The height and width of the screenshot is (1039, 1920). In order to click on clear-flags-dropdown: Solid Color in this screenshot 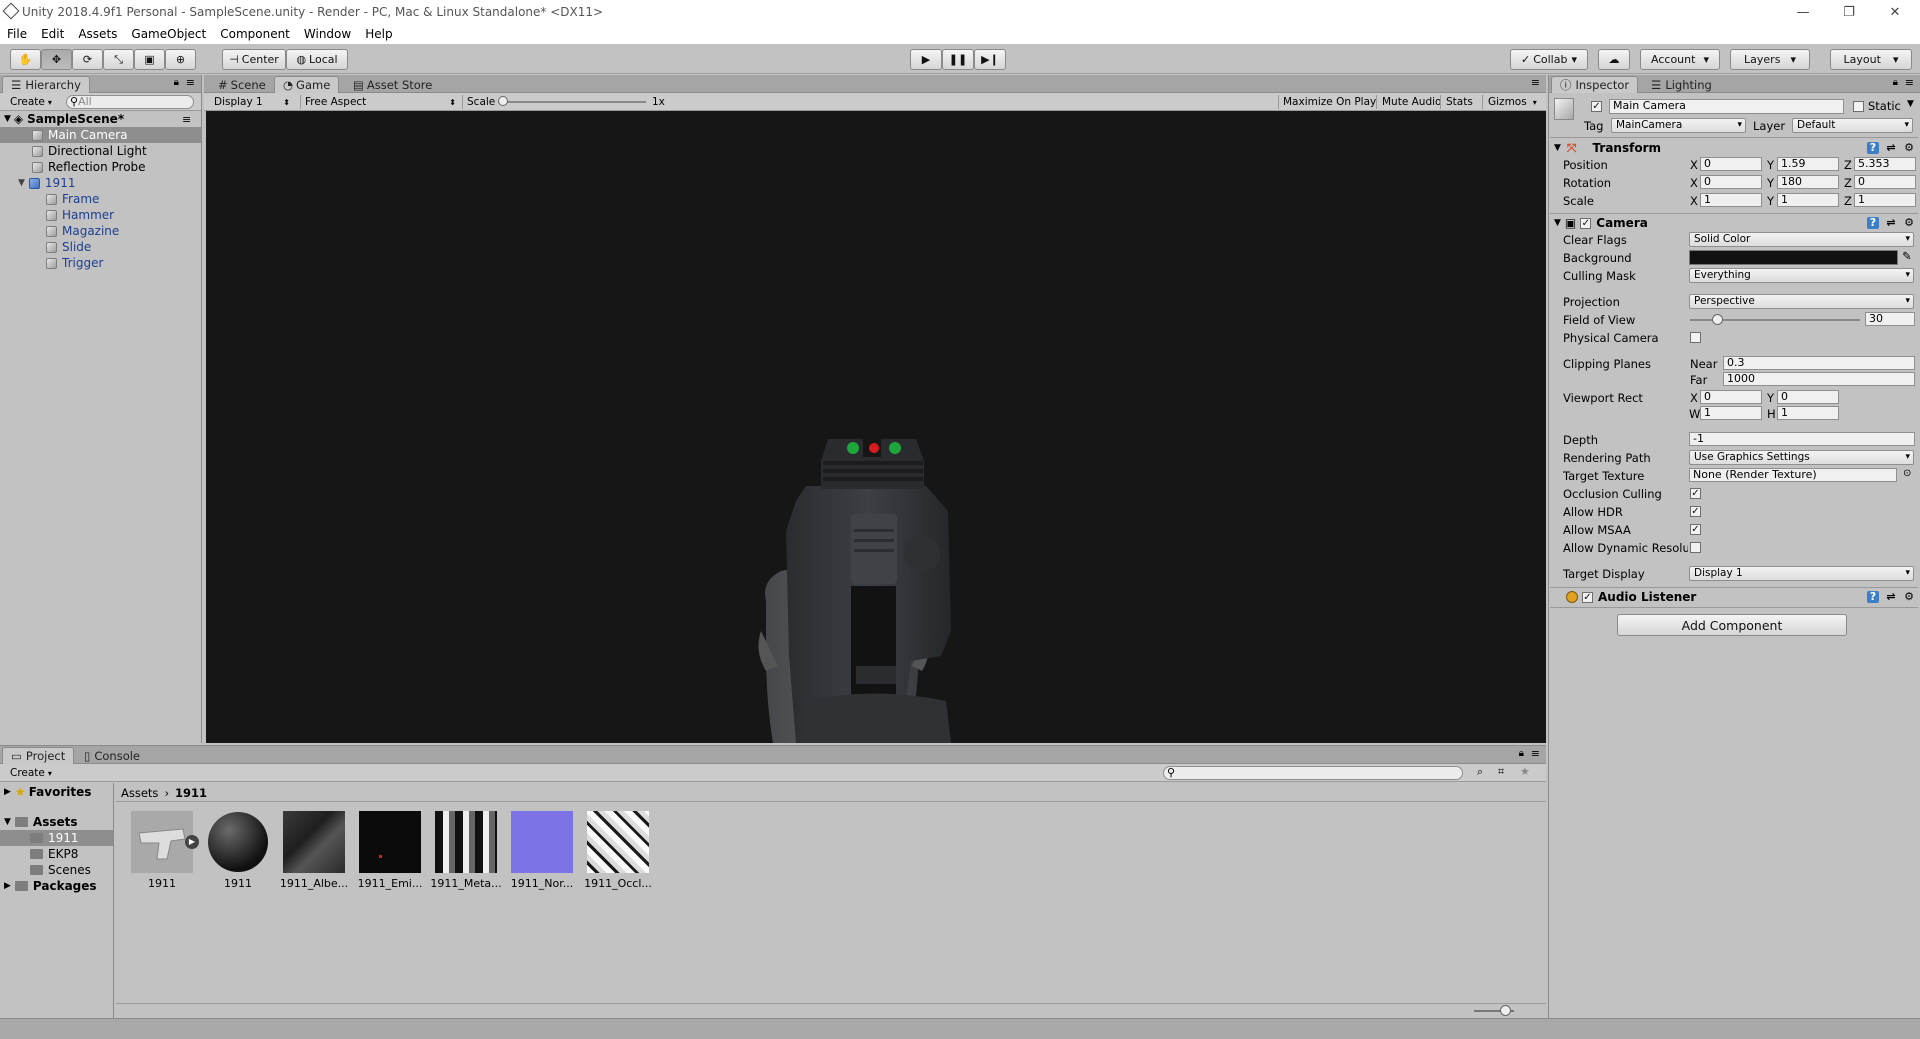, I will do `click(1801, 239)`.